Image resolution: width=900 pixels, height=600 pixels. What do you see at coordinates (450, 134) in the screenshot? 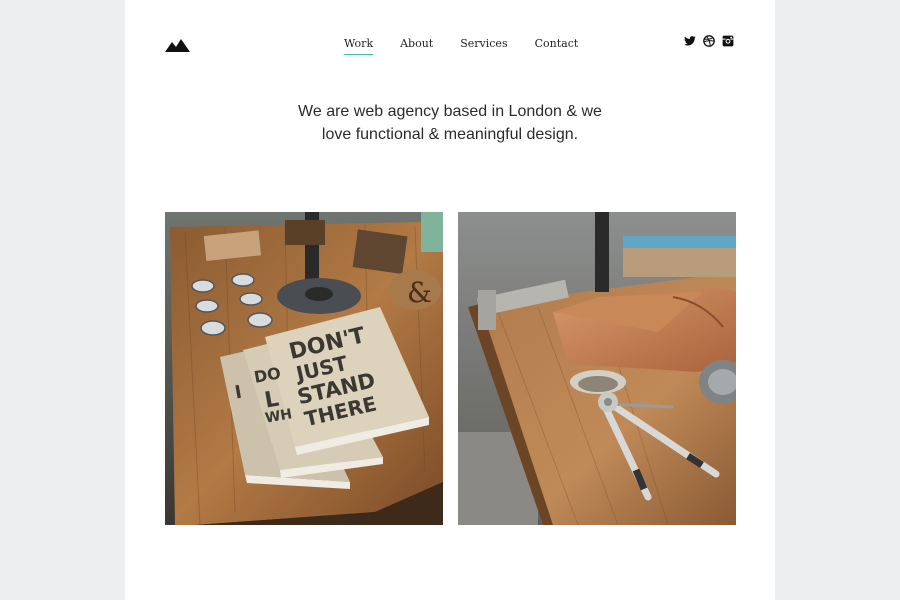
I see `hero-line-2: love functional & meaningful design.` at bounding box center [450, 134].